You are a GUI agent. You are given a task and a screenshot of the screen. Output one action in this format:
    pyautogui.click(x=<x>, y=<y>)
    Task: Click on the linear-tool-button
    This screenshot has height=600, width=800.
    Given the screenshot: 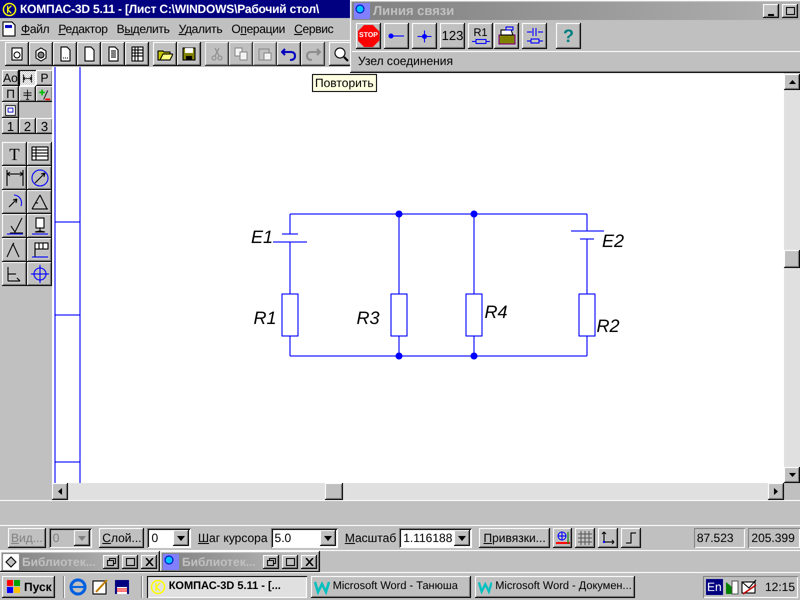 What is the action you would take?
    pyautogui.click(x=14, y=178)
    